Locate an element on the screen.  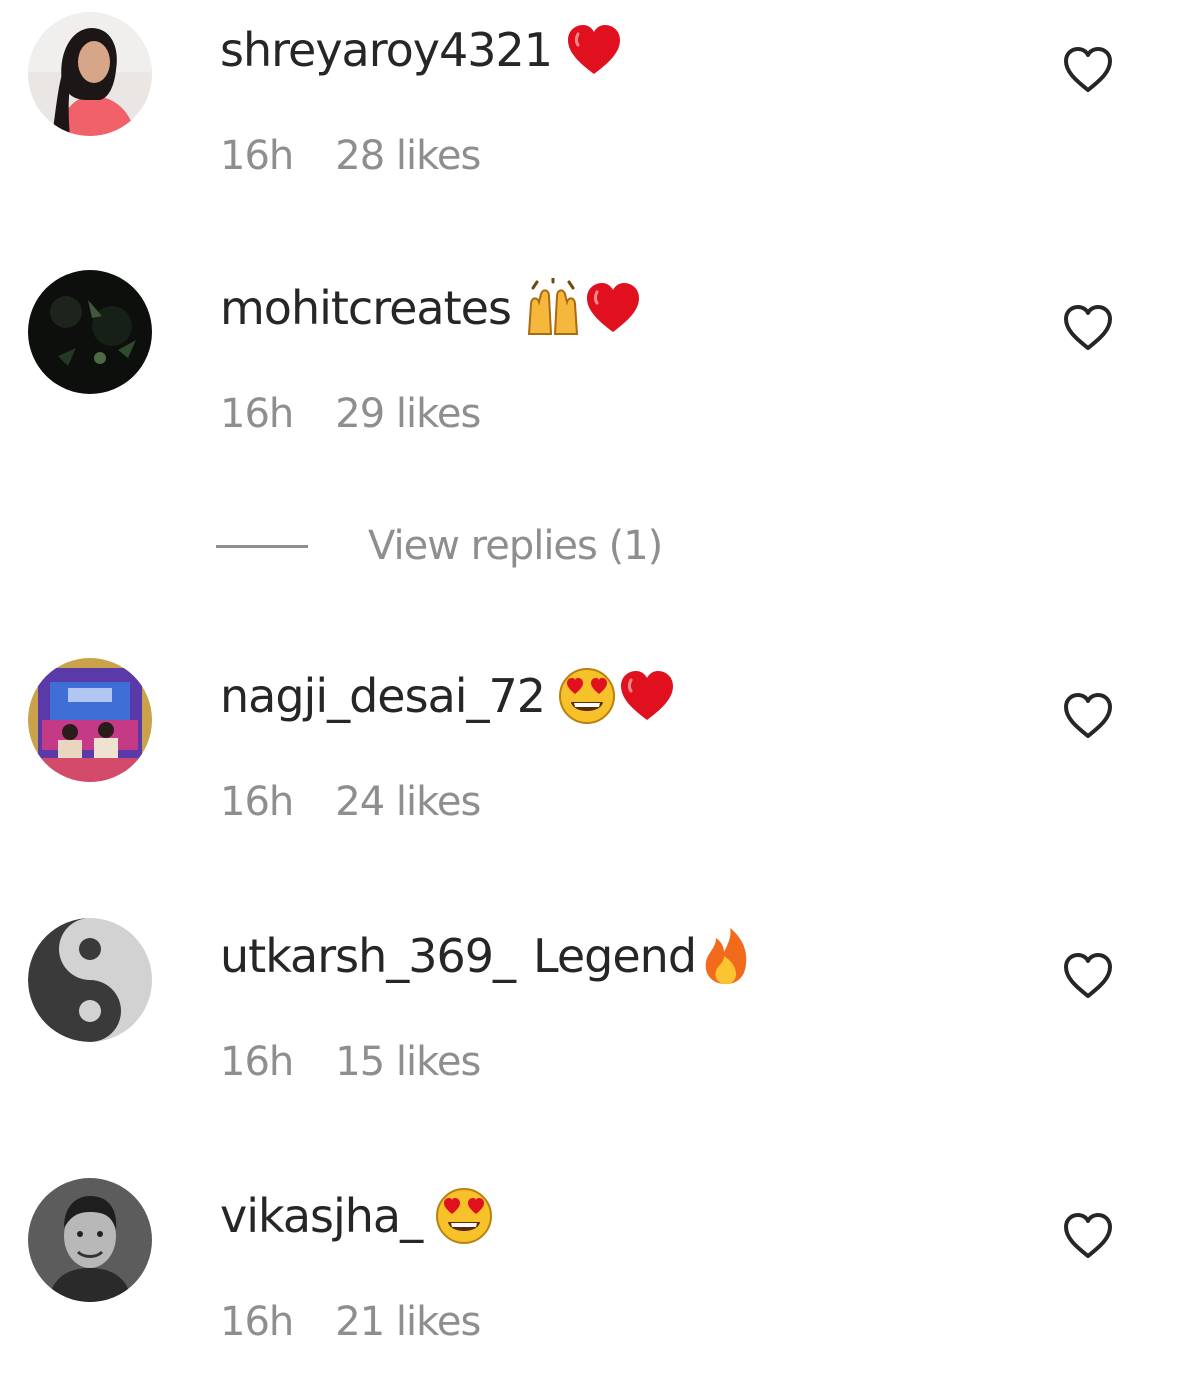
man-portrait-avatar is located at coordinates (90, 1240).